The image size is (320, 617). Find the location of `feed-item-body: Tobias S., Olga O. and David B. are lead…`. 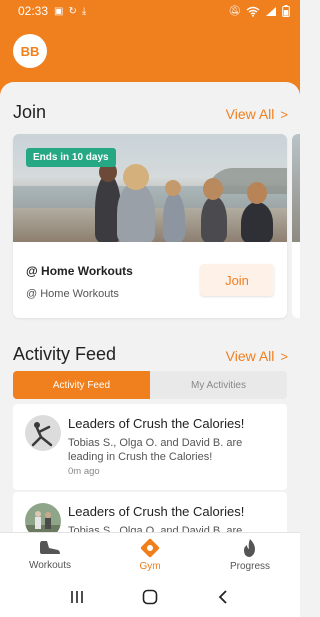

feed-item-body: Tobias S., Olga O. and David B. are lead… is located at coordinates (155, 450).